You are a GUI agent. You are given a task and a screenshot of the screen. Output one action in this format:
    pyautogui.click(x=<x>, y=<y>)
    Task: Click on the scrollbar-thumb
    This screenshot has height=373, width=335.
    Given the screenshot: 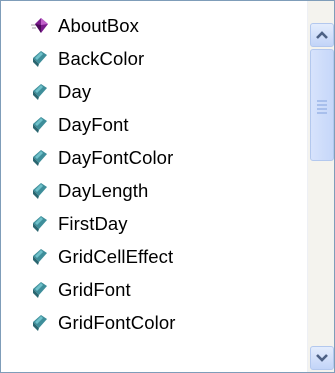 What is the action you would take?
    pyautogui.click(x=322, y=105)
    